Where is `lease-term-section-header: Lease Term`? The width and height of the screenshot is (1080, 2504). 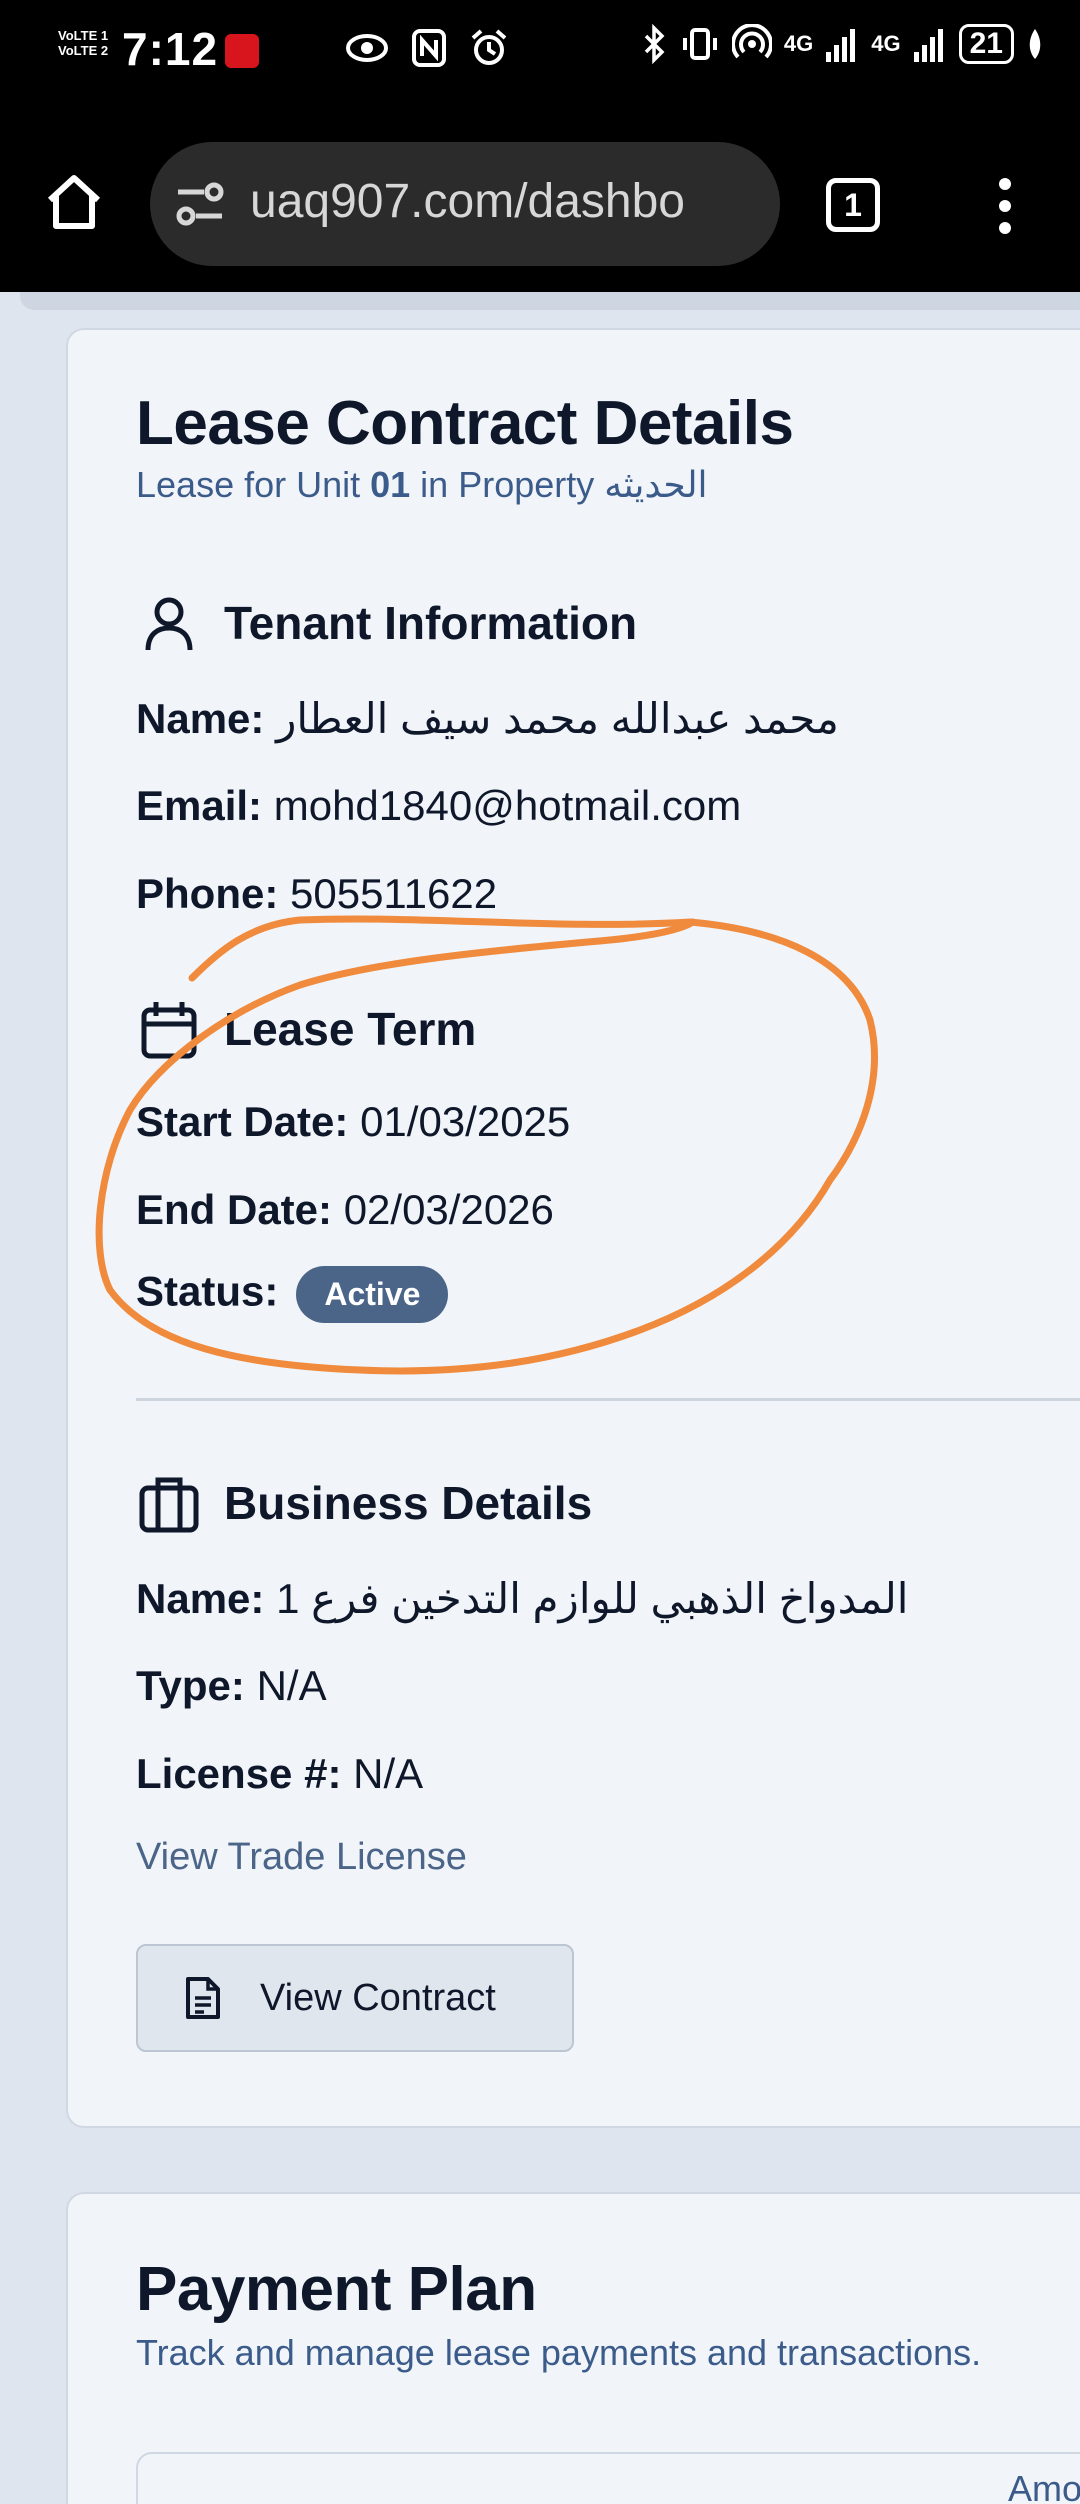
lease-term-section-header: Lease Term is located at coordinates (306, 1029).